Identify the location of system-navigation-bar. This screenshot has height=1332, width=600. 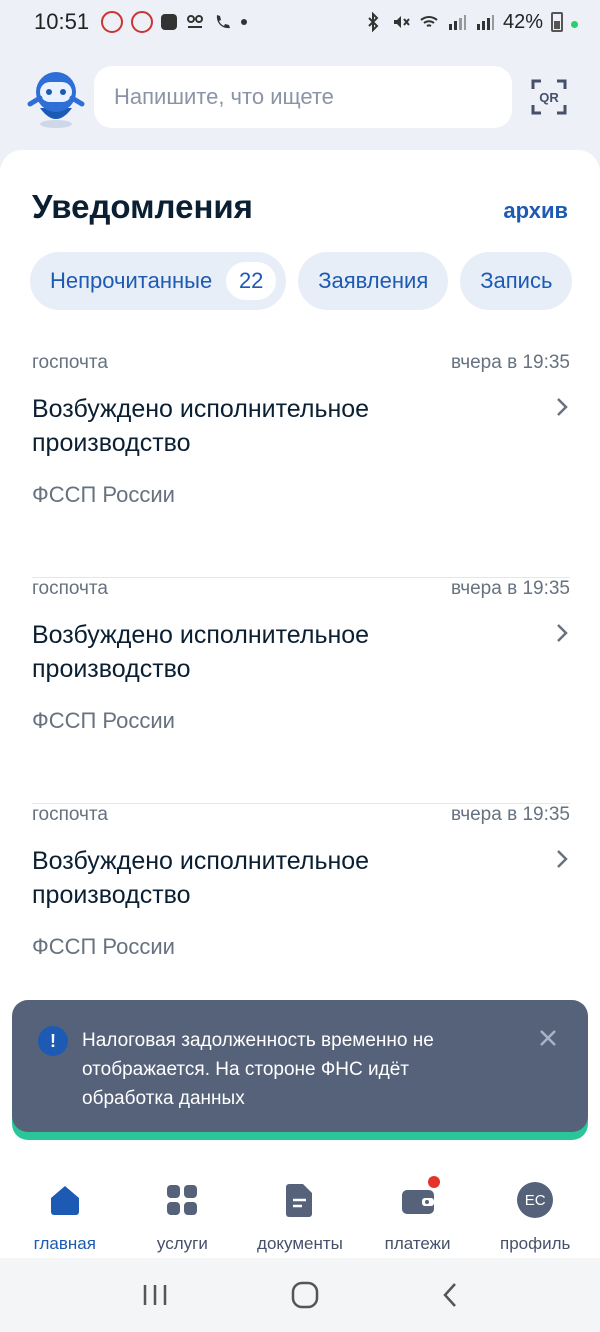
(300, 1295).